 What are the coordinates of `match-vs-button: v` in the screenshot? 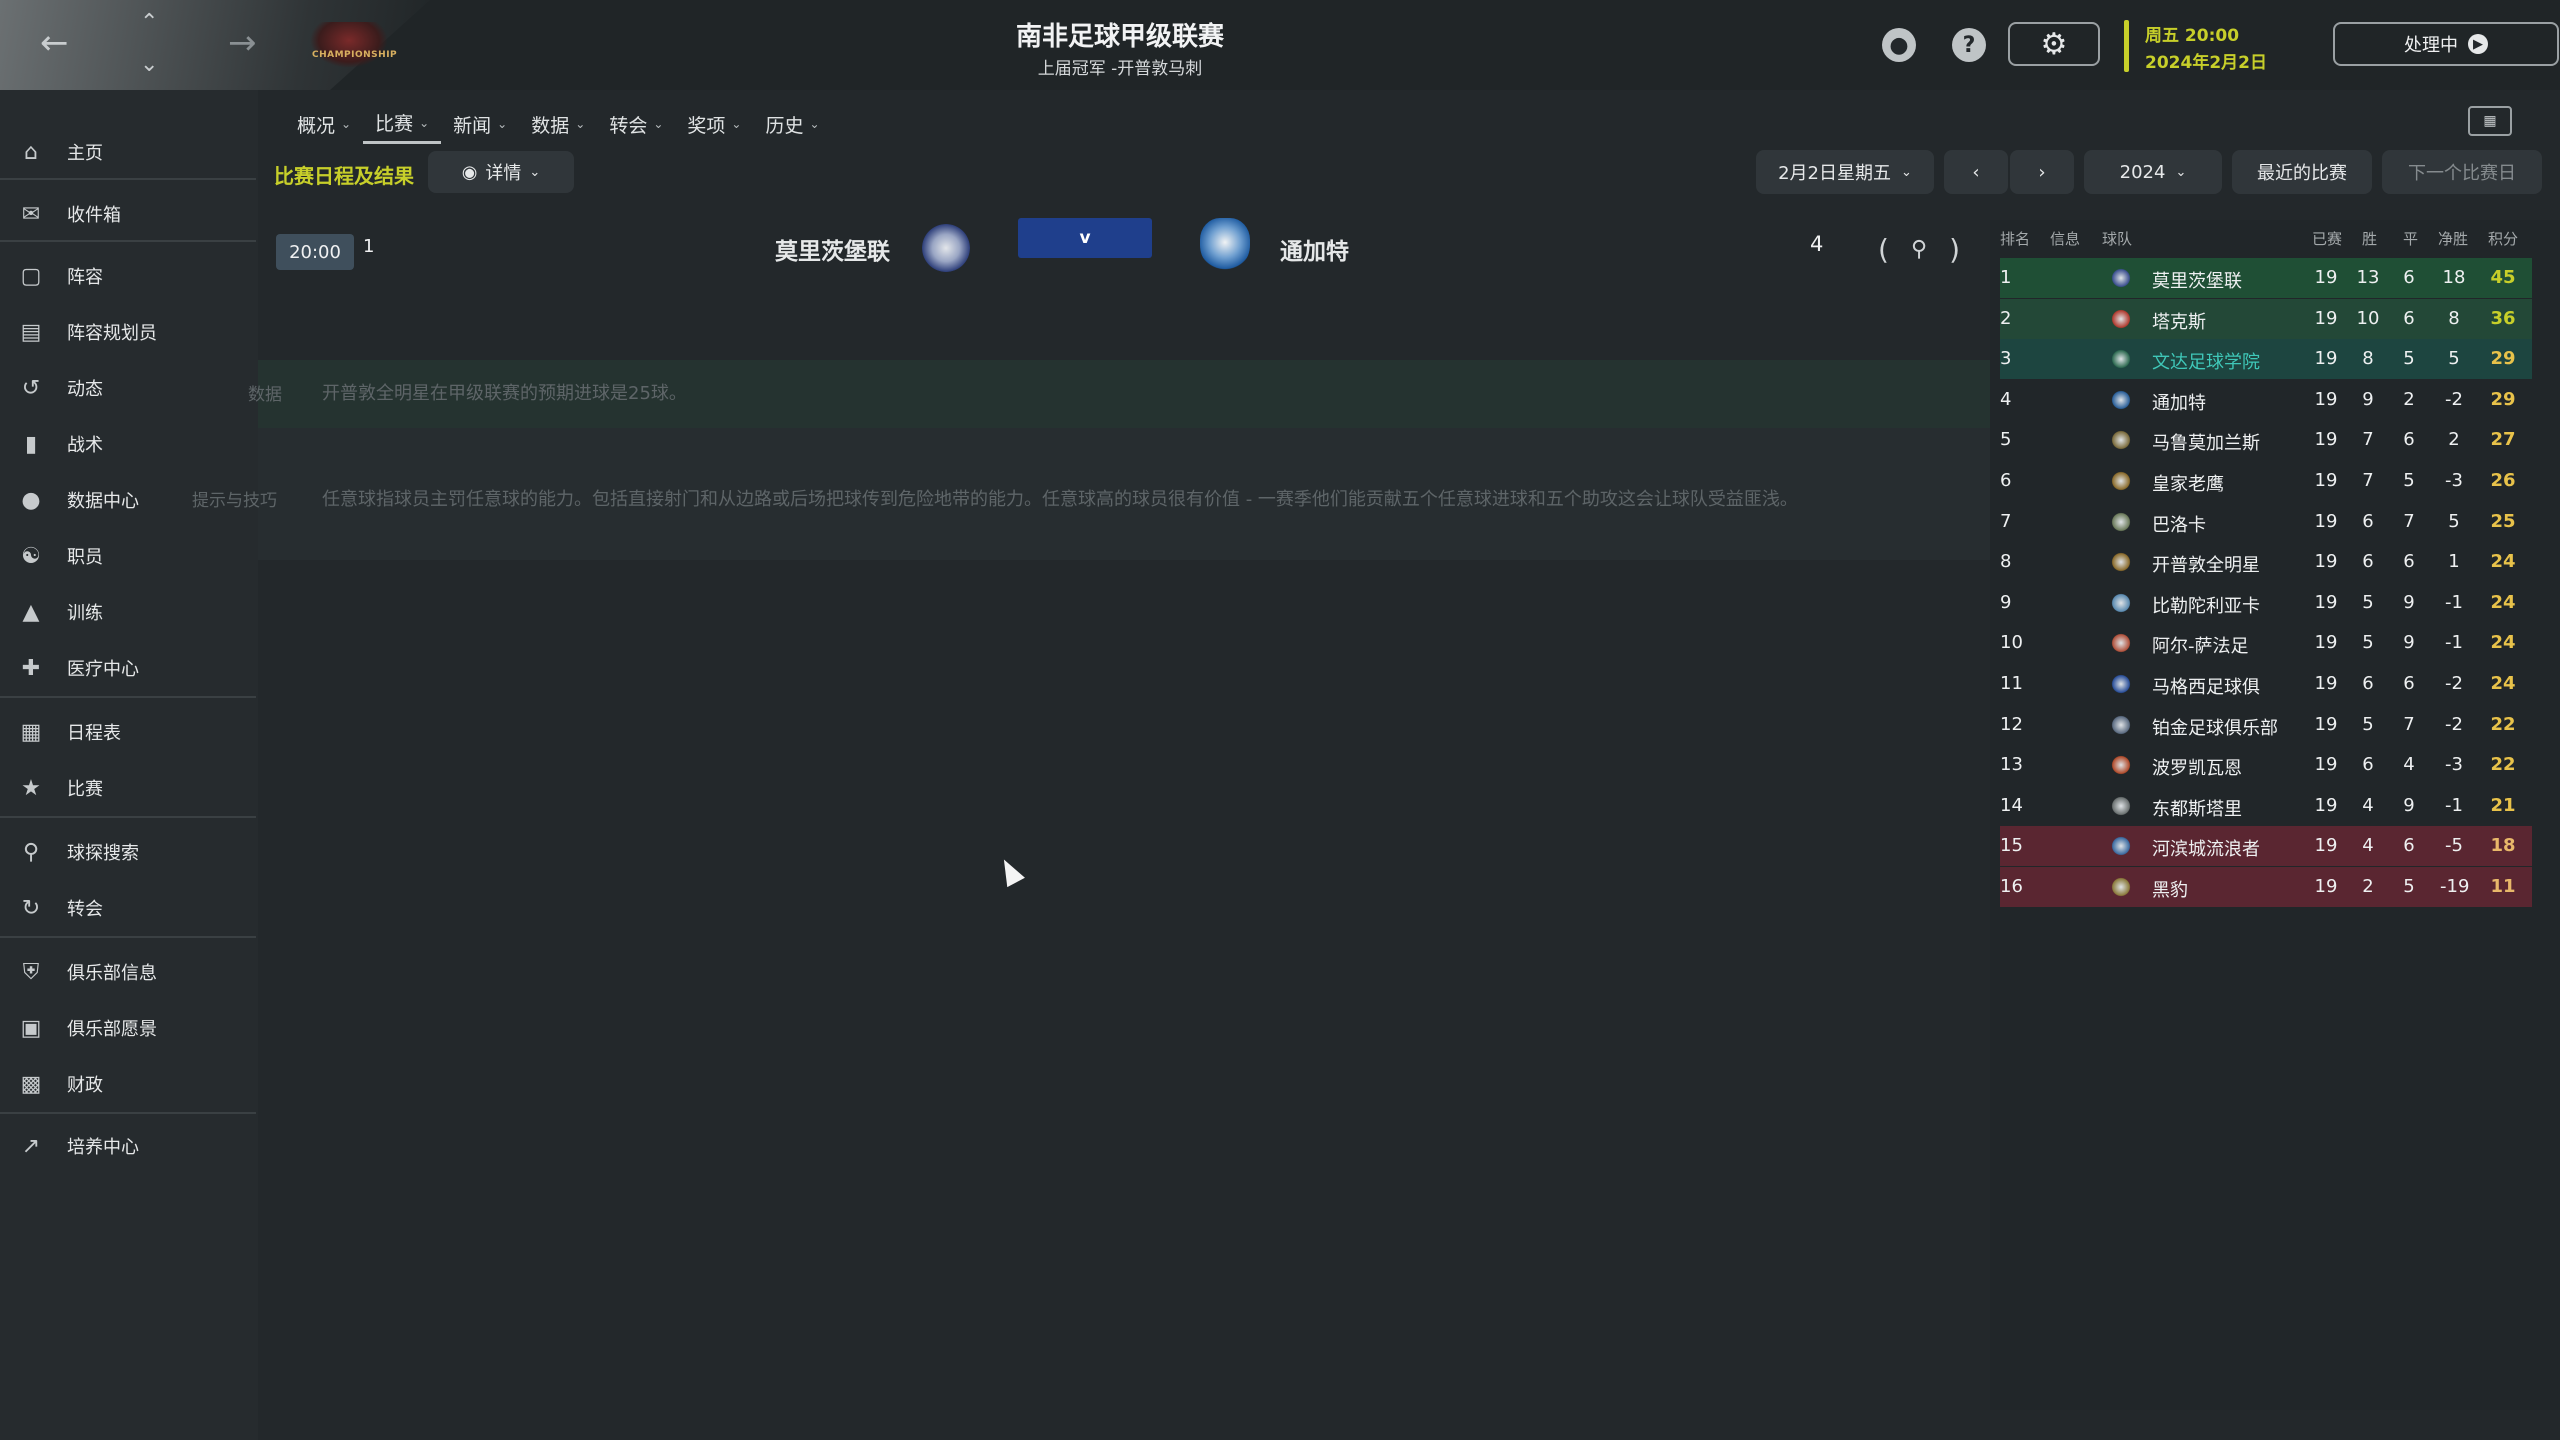 It's located at (1085, 238).